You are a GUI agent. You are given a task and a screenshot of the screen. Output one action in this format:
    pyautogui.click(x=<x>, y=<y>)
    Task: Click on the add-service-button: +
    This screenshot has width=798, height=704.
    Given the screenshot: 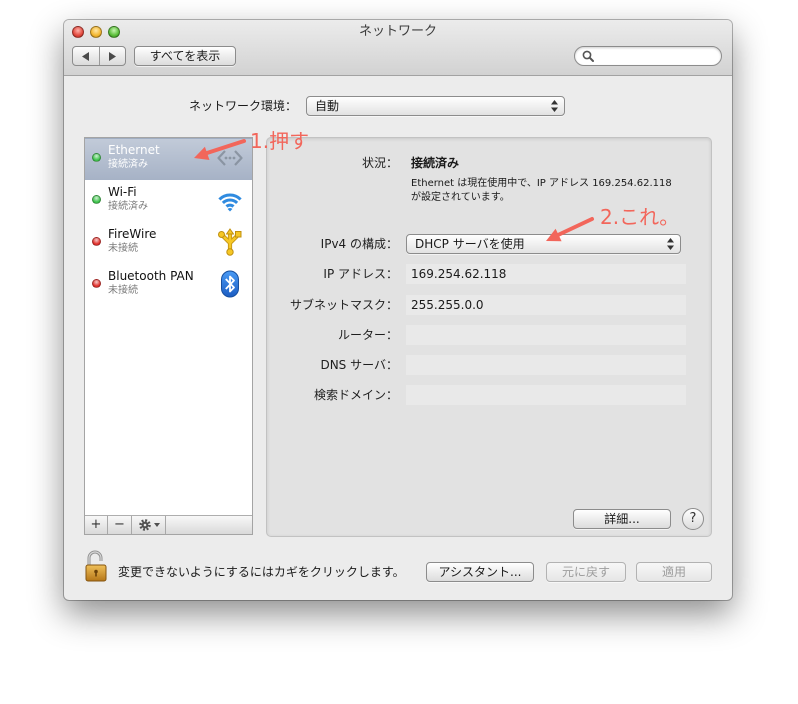 What is the action you would take?
    pyautogui.click(x=96, y=525)
    